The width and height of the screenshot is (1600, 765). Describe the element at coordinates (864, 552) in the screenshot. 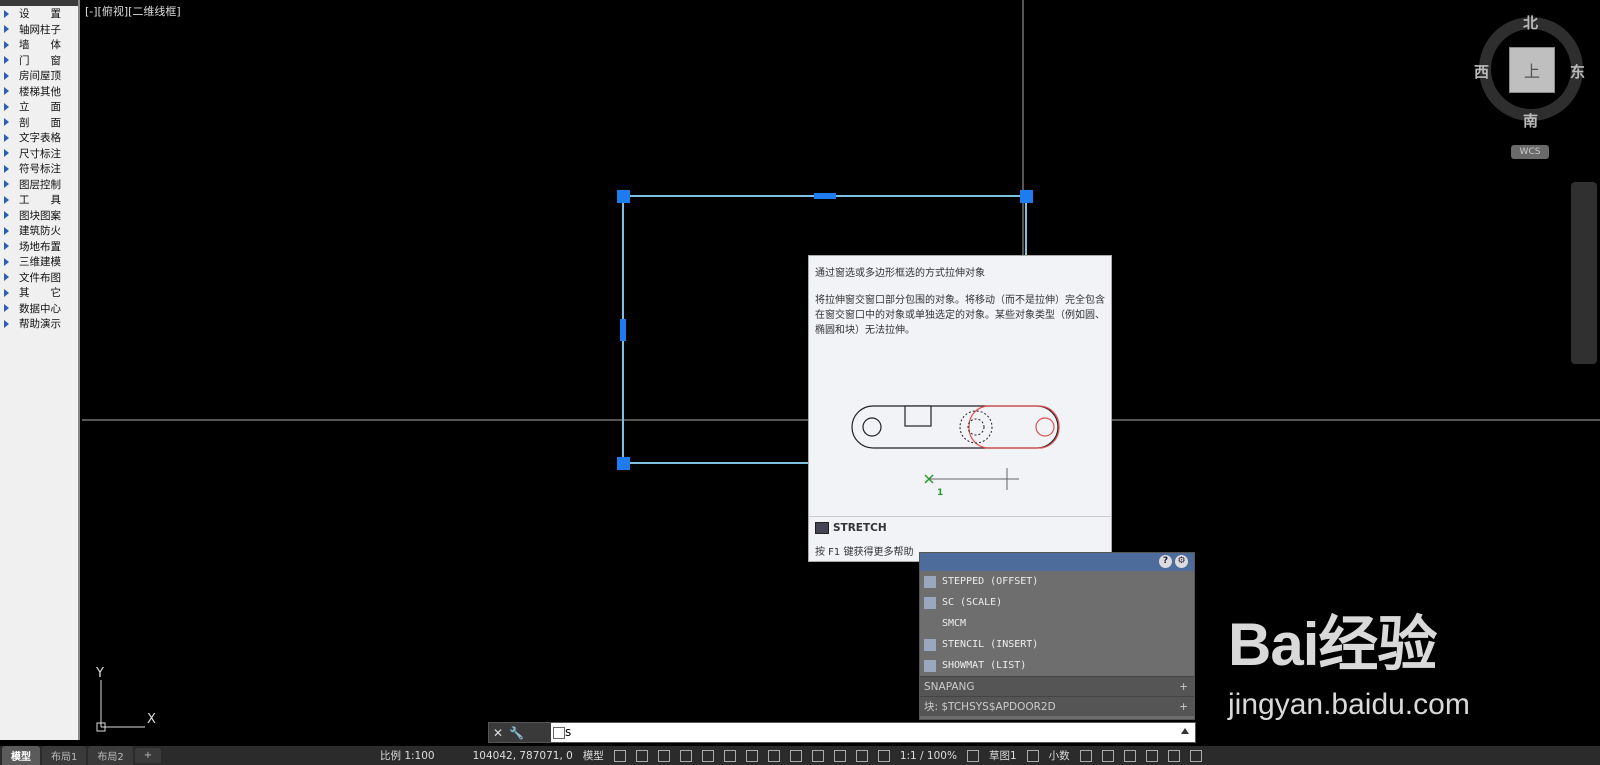

I see `tooltip-help-hint: 按 F1 键获得更多帮助` at that location.